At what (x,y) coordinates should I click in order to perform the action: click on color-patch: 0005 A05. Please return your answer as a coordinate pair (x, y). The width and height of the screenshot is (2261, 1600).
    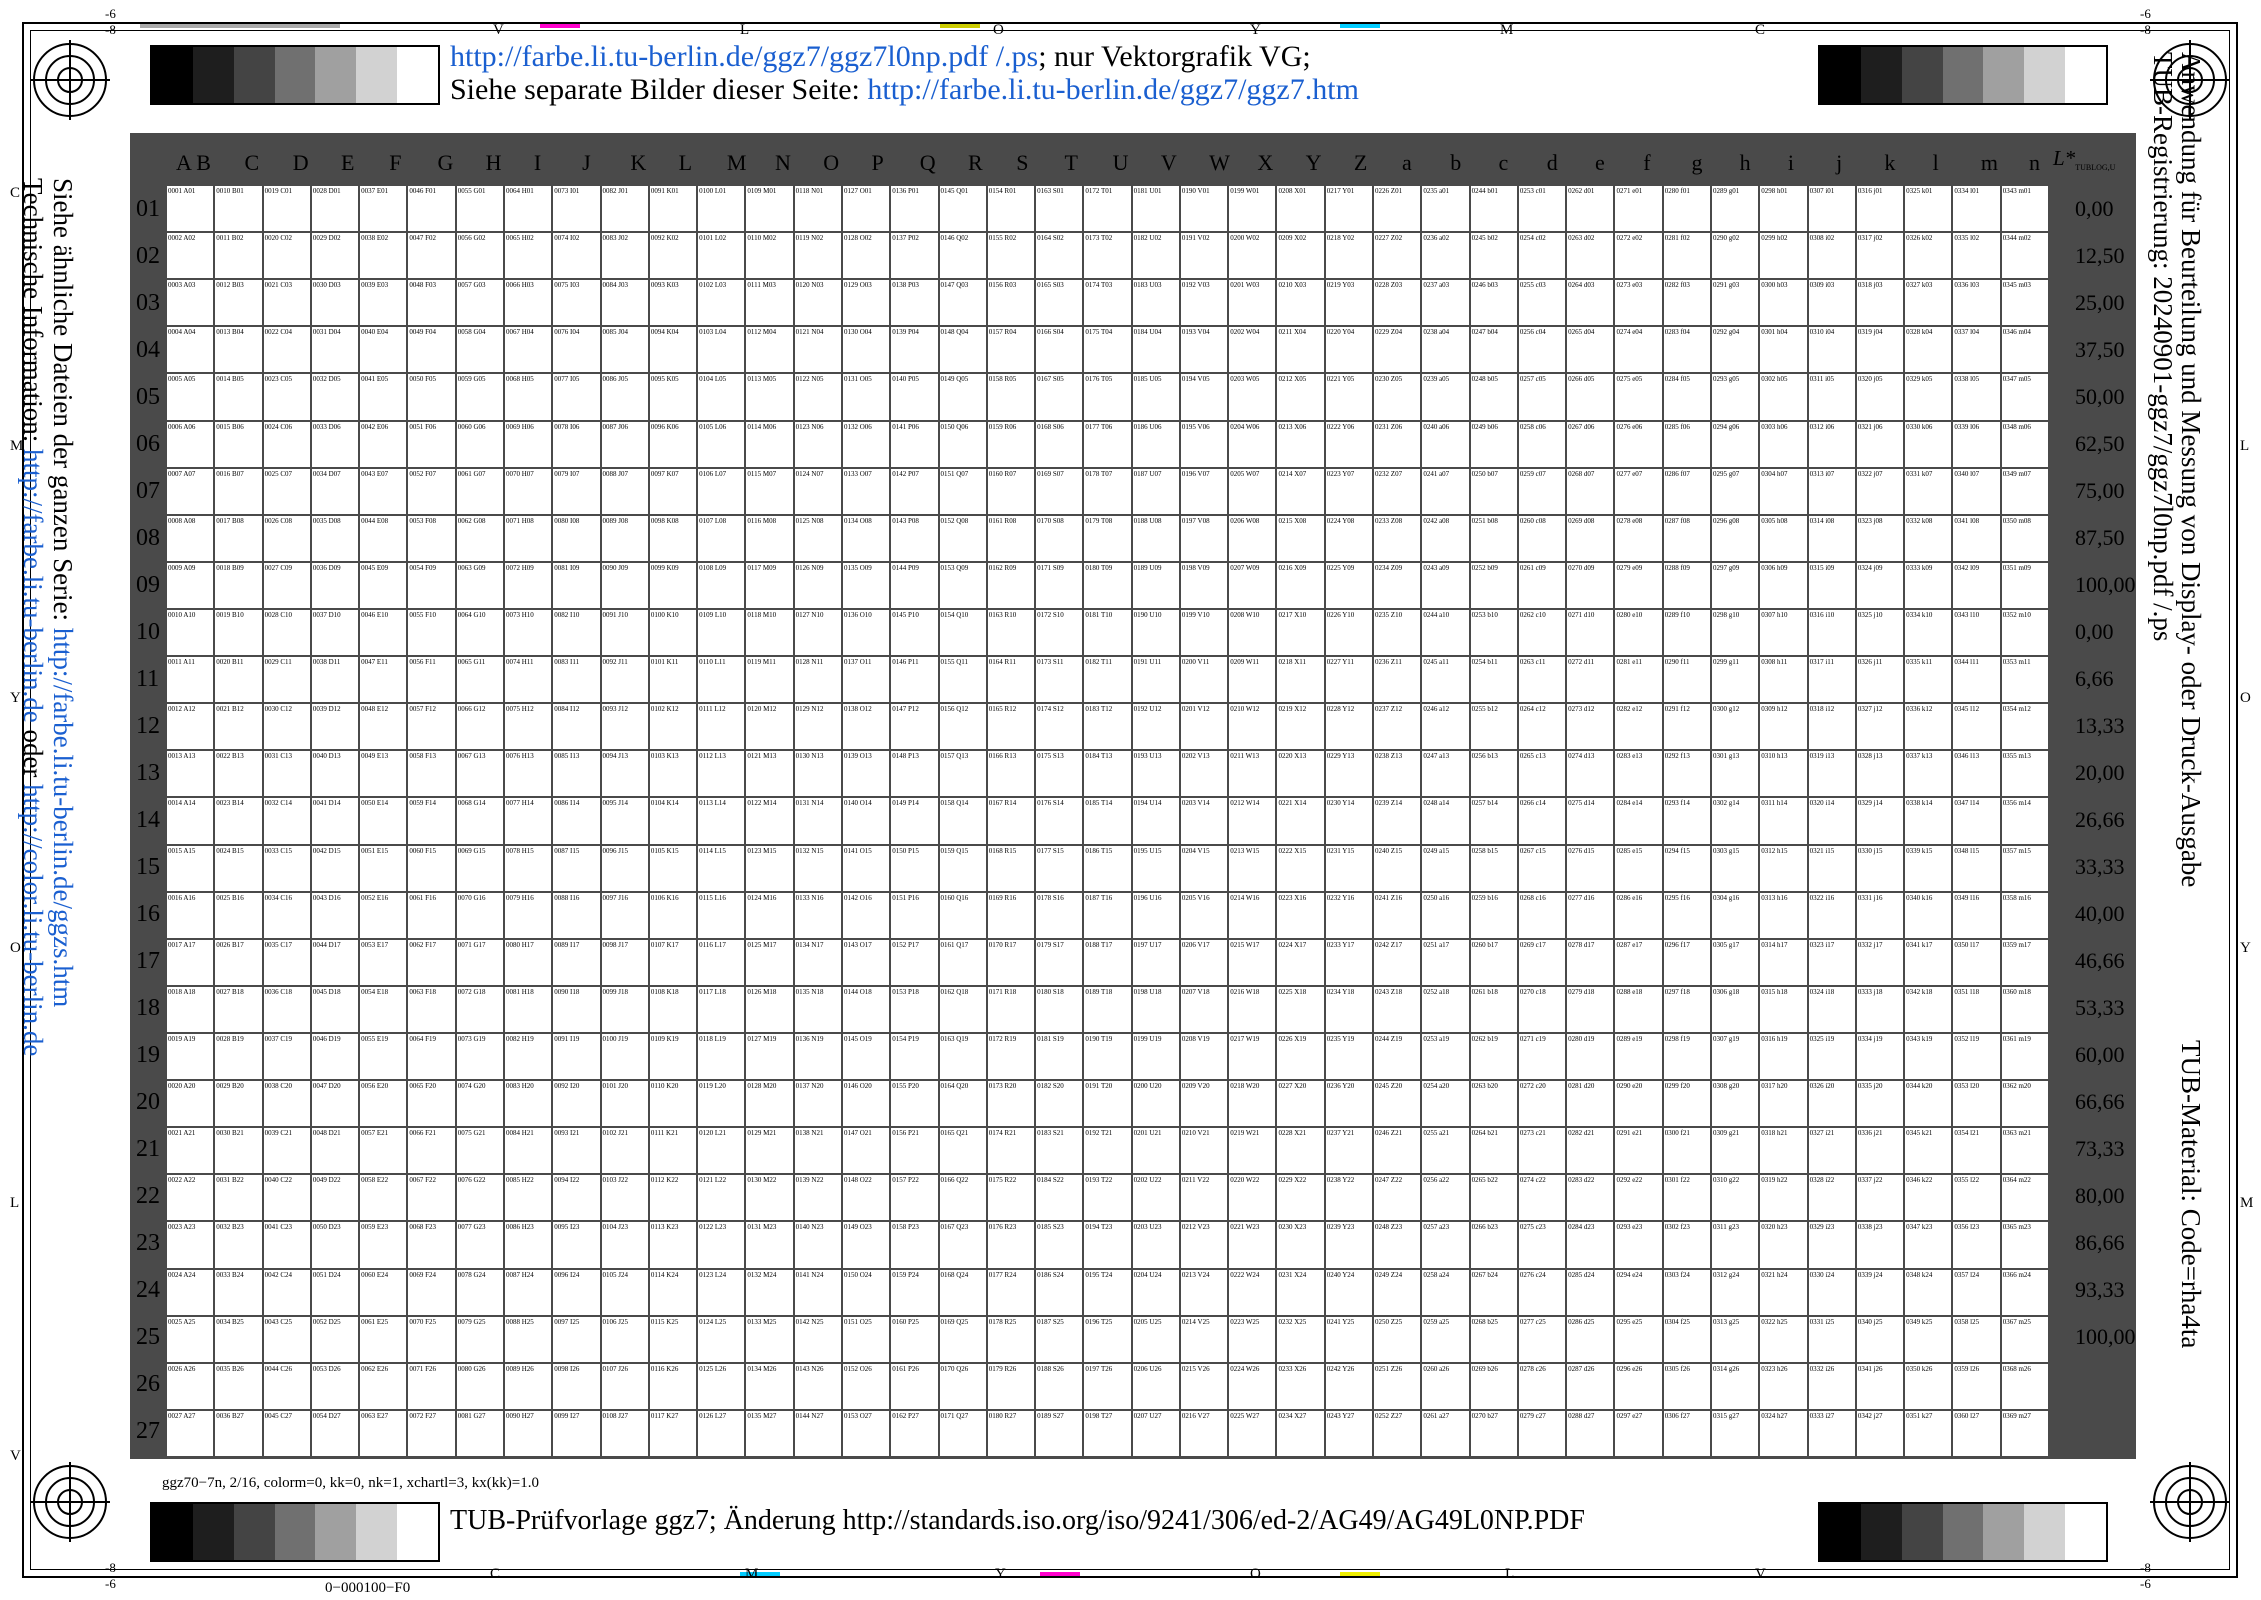
    Looking at the image, I should click on (190, 397).